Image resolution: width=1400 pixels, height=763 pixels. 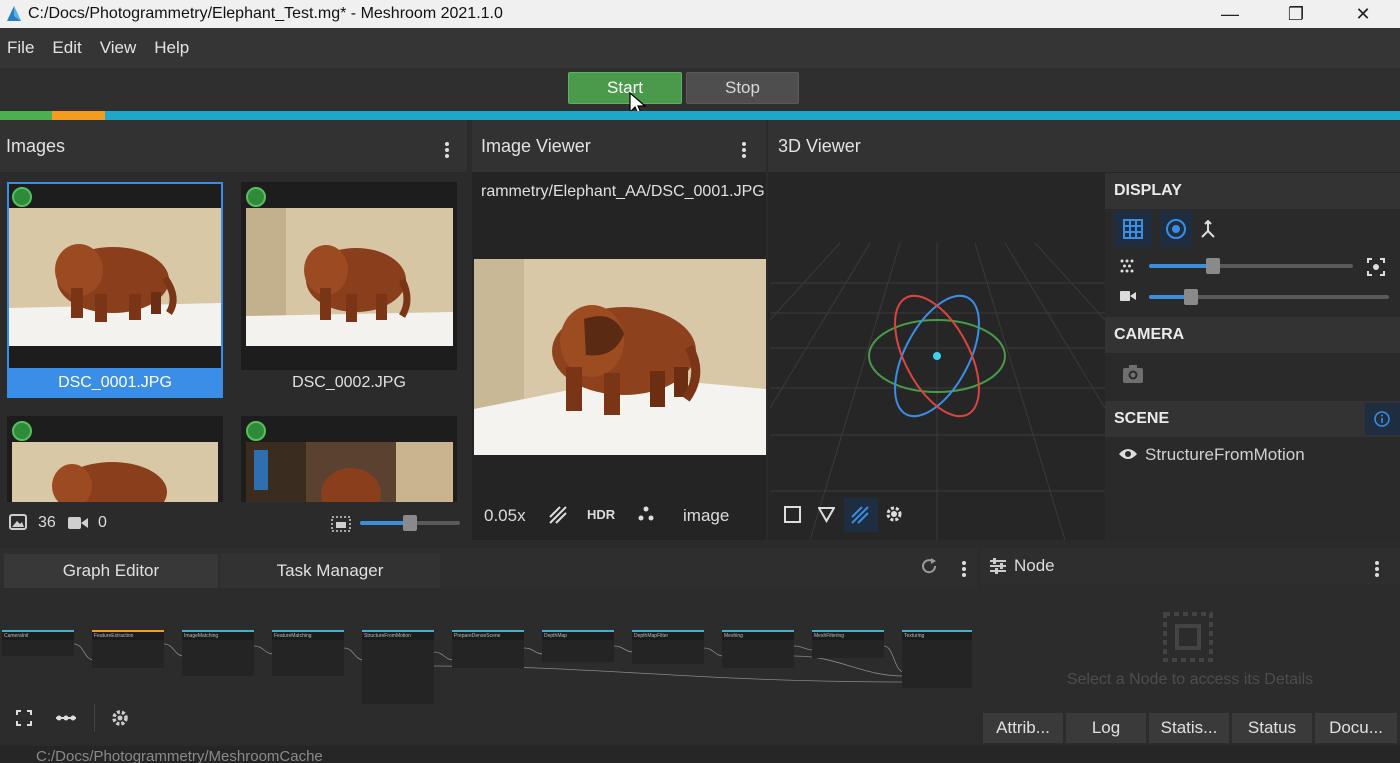 I want to click on grid-toggle, so click(x=1133, y=229).